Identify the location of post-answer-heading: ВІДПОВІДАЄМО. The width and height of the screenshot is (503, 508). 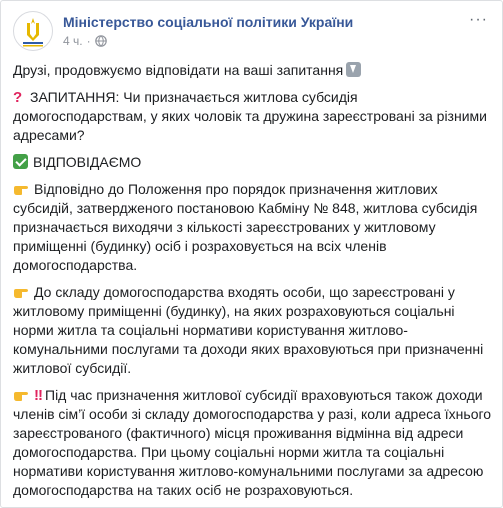
(252, 162).